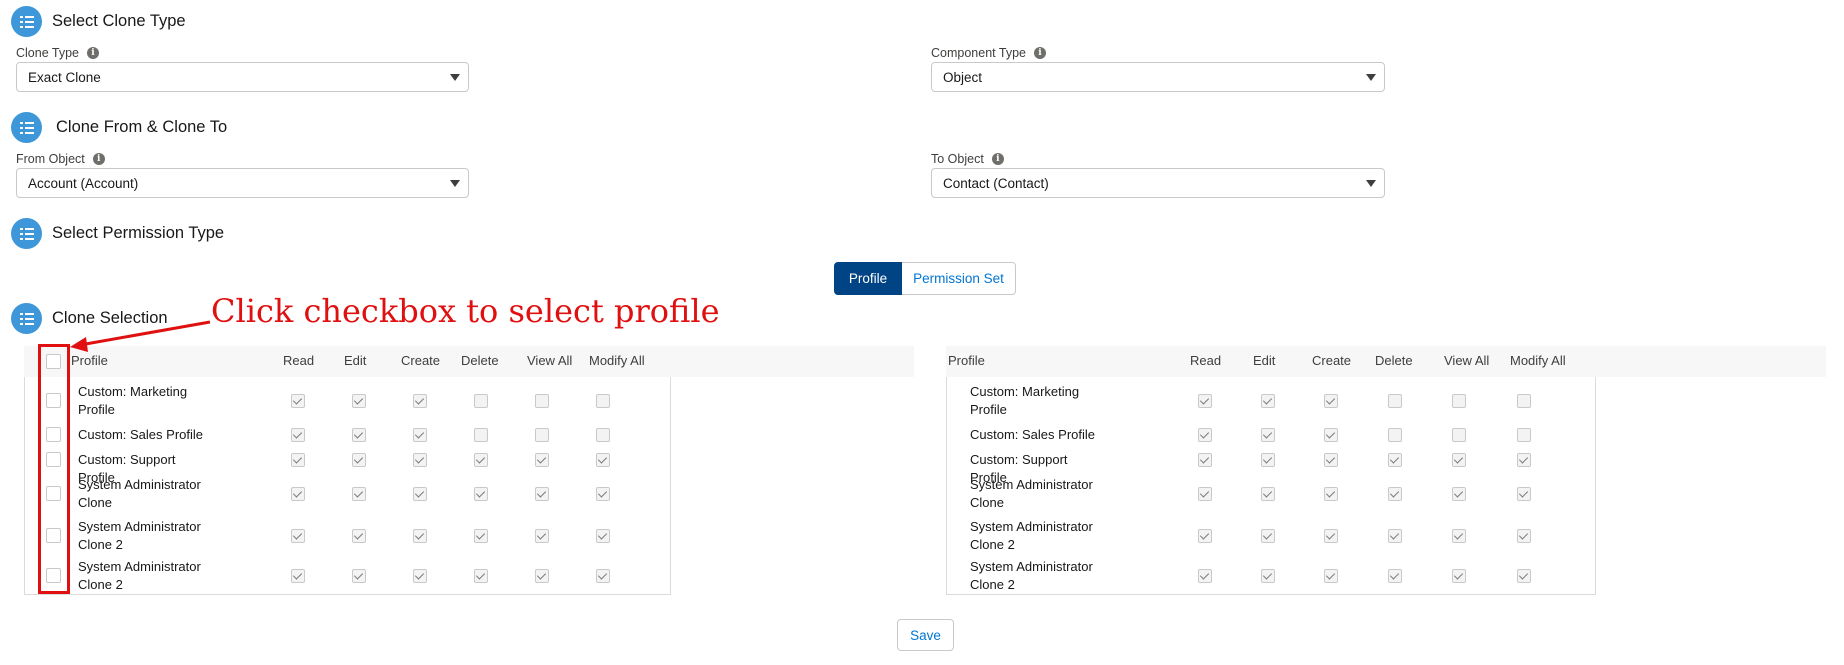  What do you see at coordinates (242, 183) in the screenshot?
I see `from-object-select: Account (Account)` at bounding box center [242, 183].